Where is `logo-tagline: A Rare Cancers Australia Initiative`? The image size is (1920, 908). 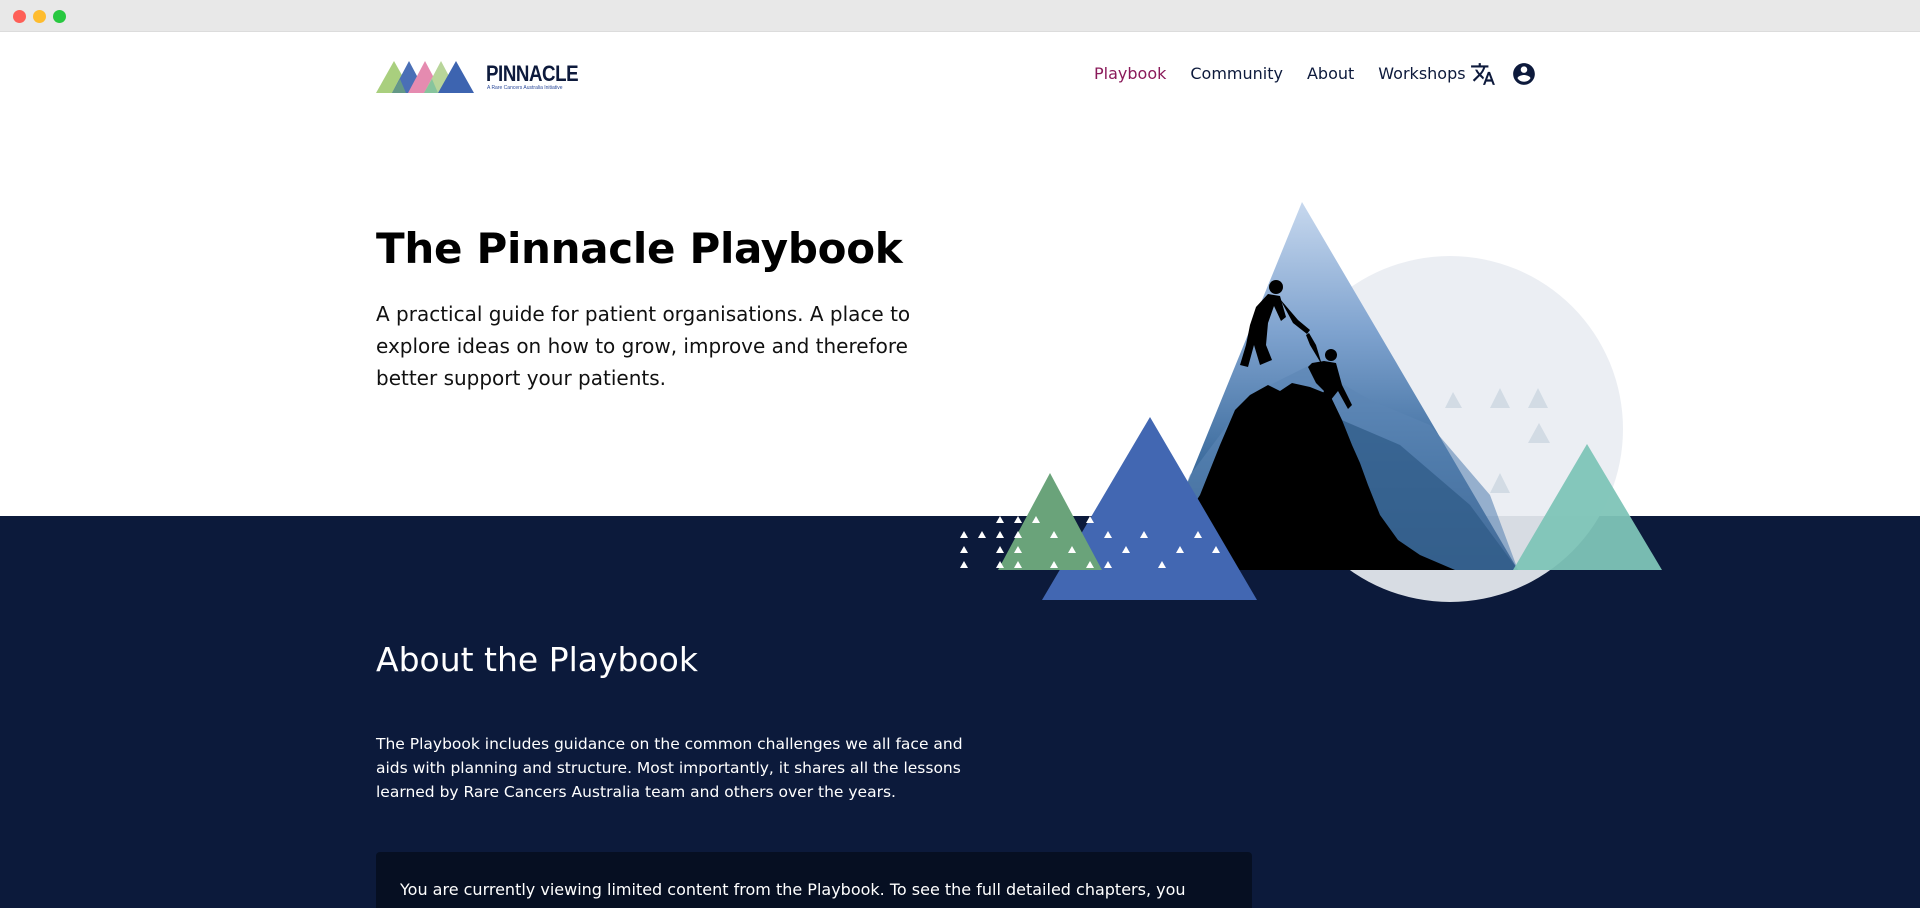
logo-tagline: A Rare Cancers Australia Initiative is located at coordinates (525, 88).